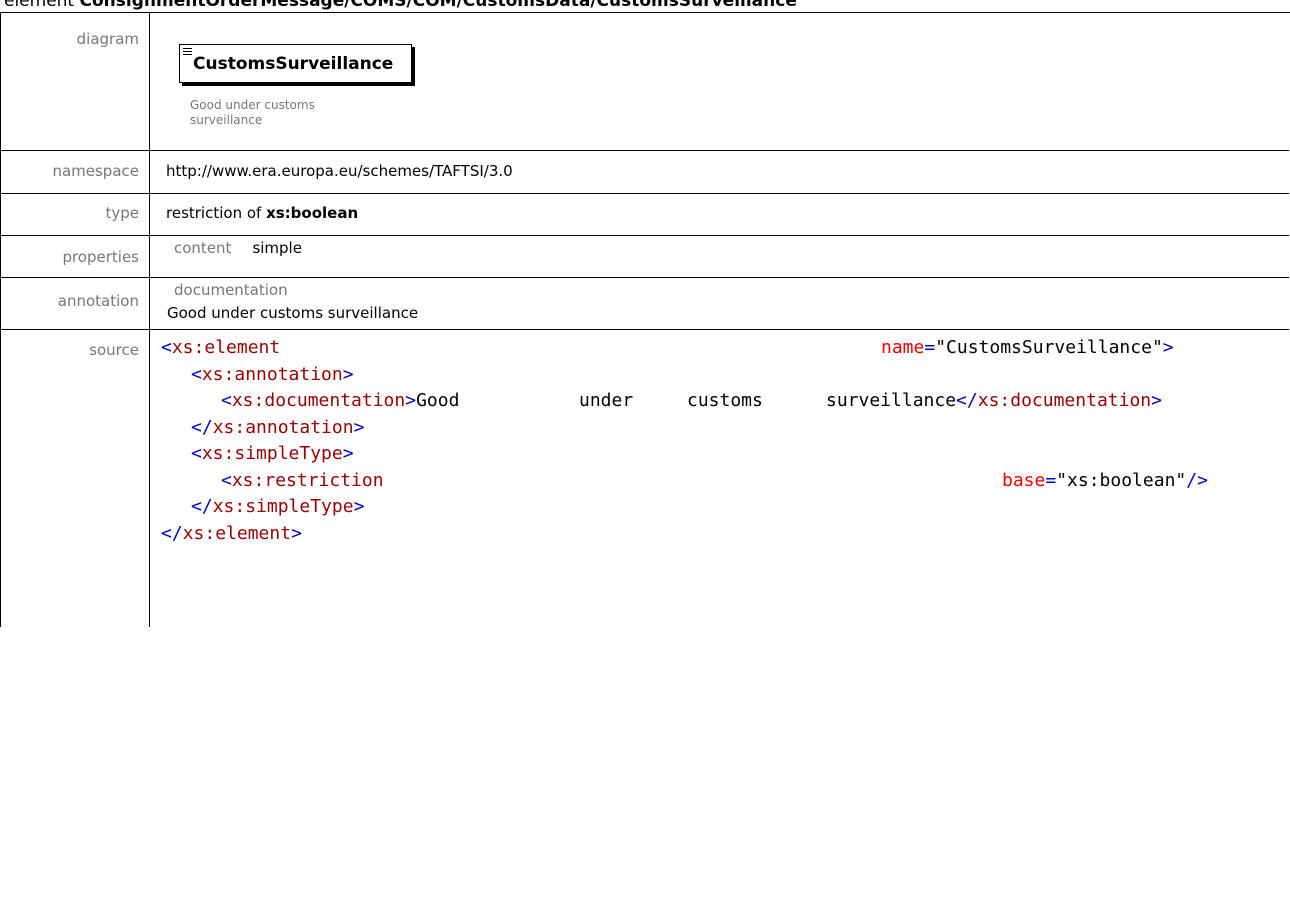  What do you see at coordinates (1121, 480) in the screenshot?
I see `code-attr-value: "xs:boolean"` at bounding box center [1121, 480].